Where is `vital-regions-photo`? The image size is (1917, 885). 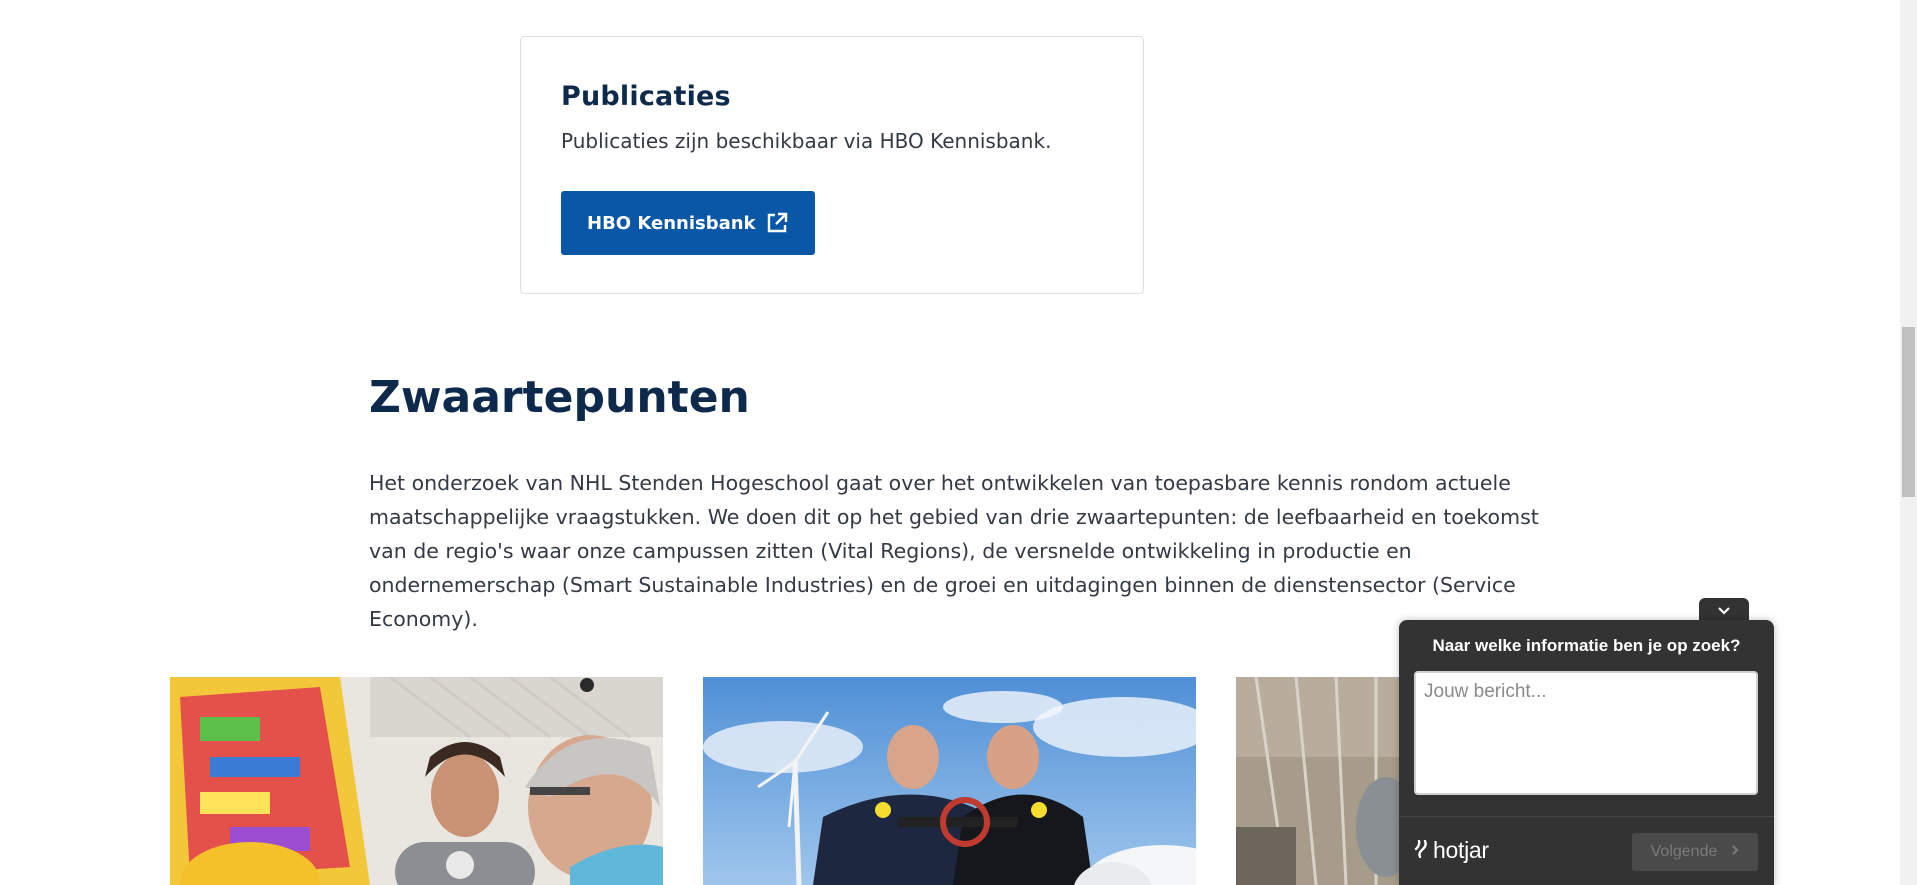
vital-regions-photo is located at coordinates (416, 781).